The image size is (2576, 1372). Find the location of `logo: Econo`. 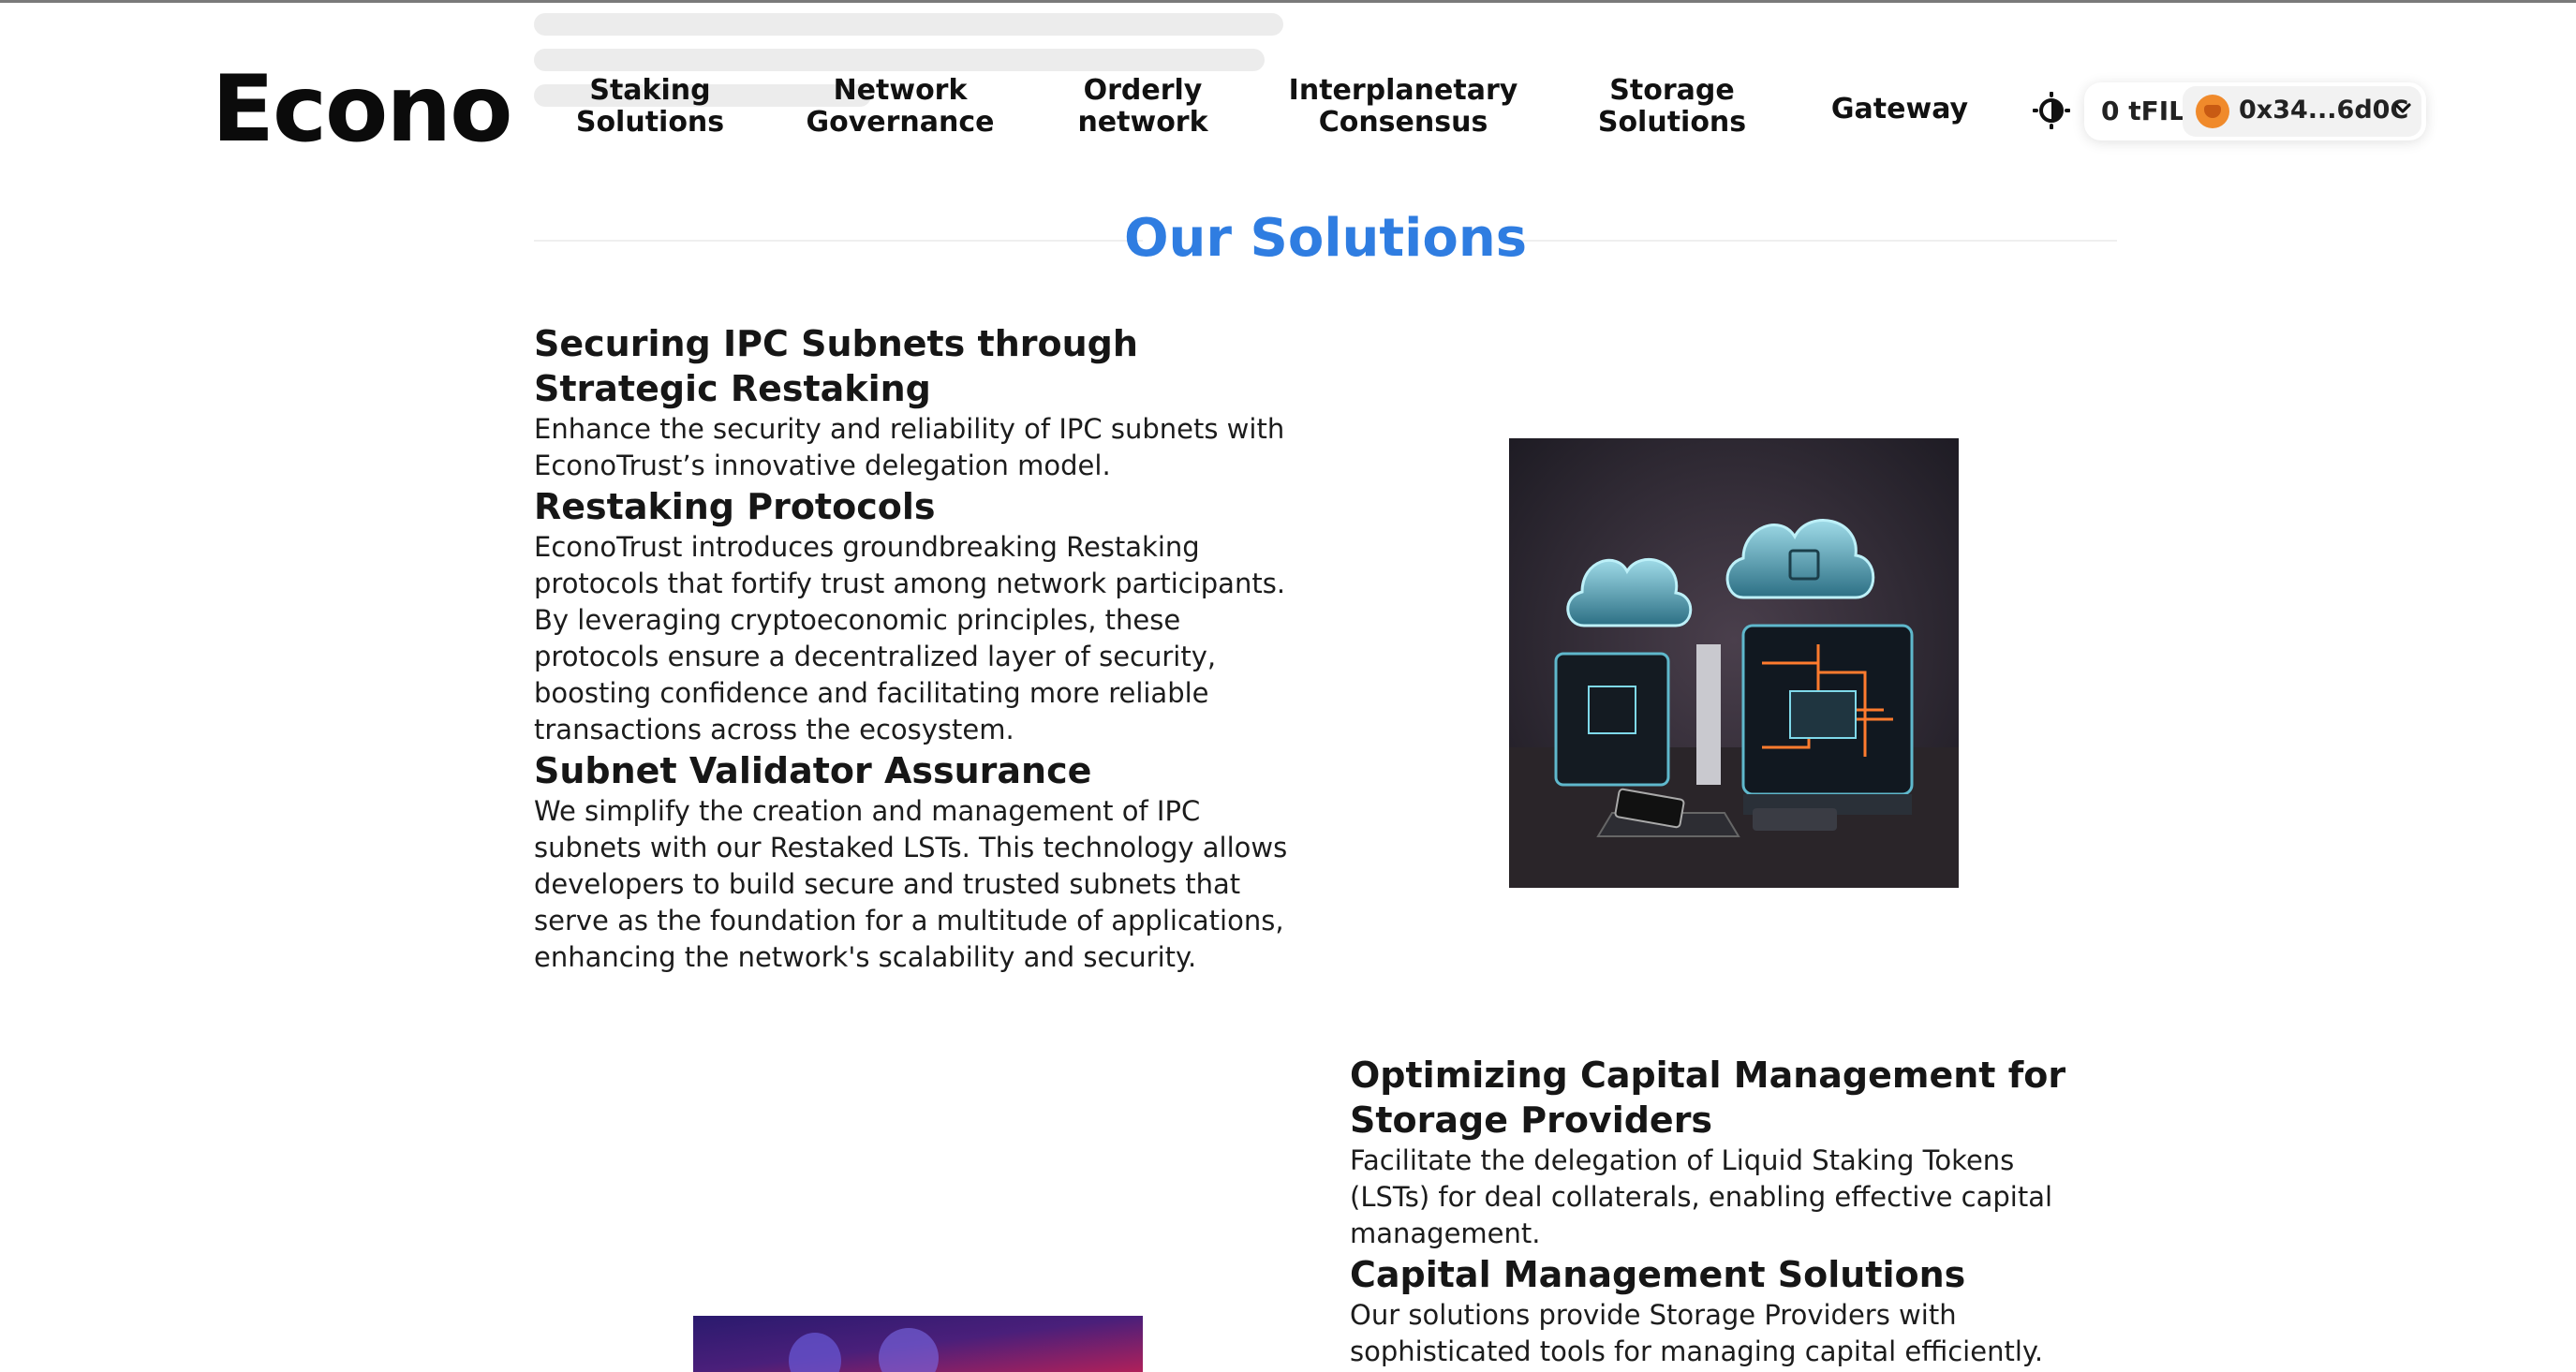

logo: Econo is located at coordinates (362, 110).